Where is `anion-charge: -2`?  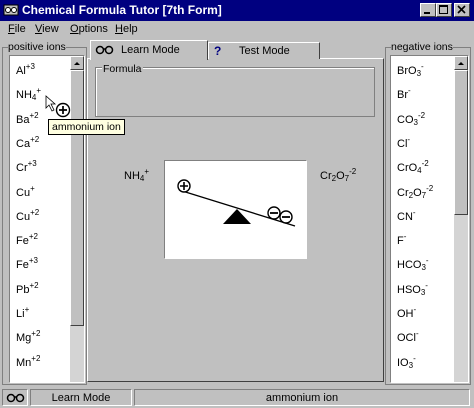 anion-charge: -2 is located at coordinates (353, 171).